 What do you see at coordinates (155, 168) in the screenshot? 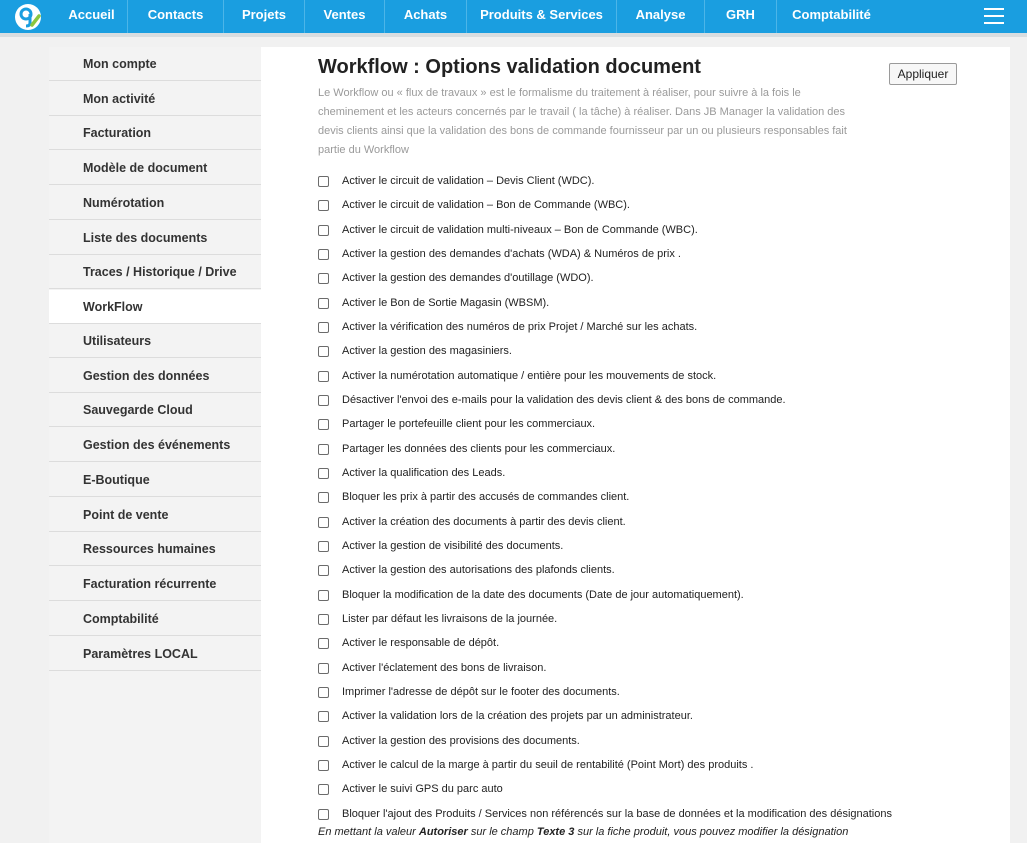
I see `sidebar-item-modele-document: Modèle de document` at bounding box center [155, 168].